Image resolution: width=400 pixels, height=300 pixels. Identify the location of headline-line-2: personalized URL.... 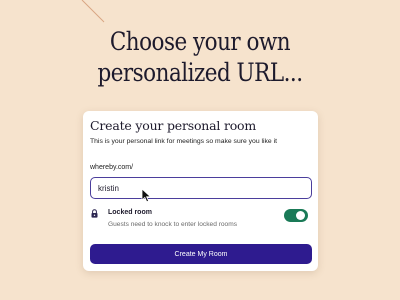
(200, 72).